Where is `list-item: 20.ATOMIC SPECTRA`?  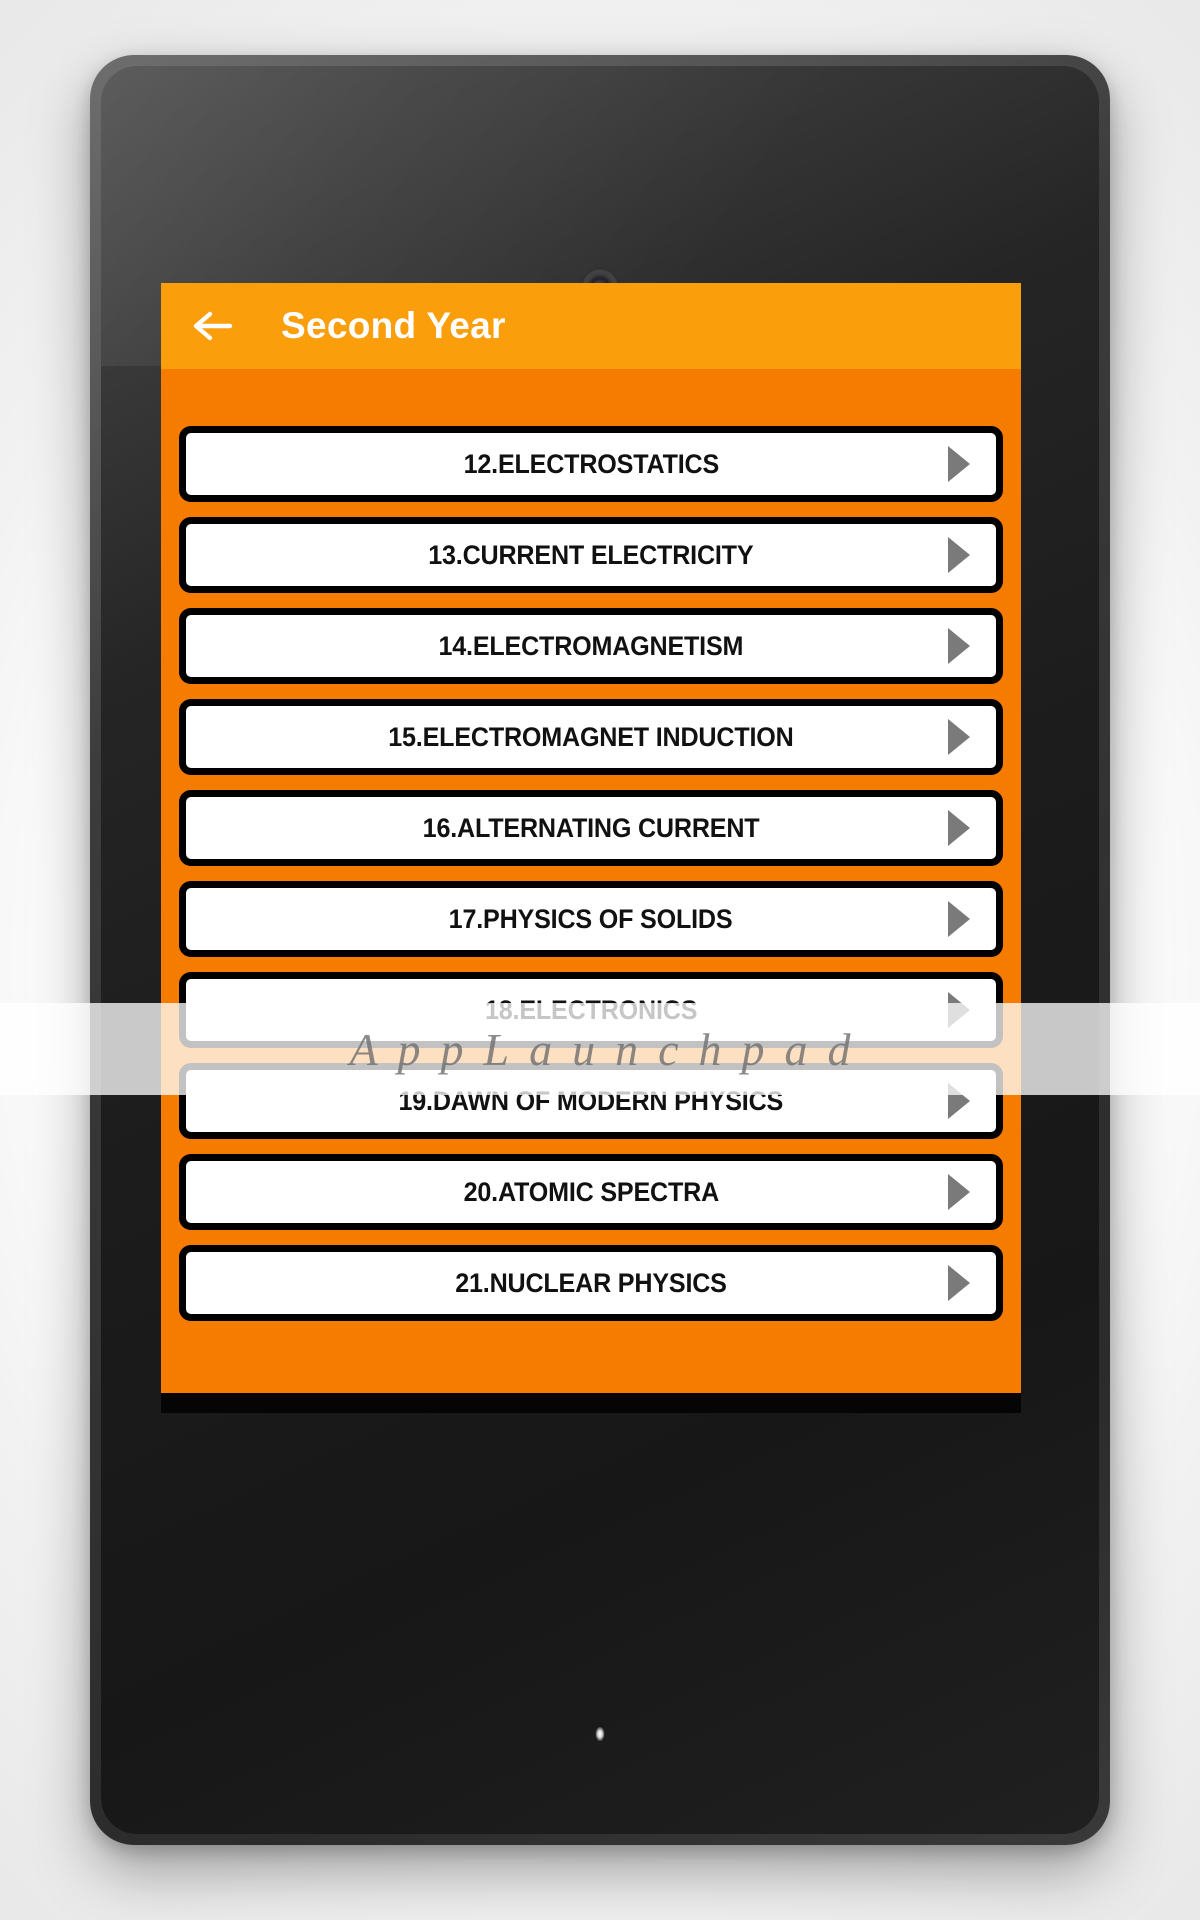 list-item: 20.ATOMIC SPECTRA is located at coordinates (591, 1192).